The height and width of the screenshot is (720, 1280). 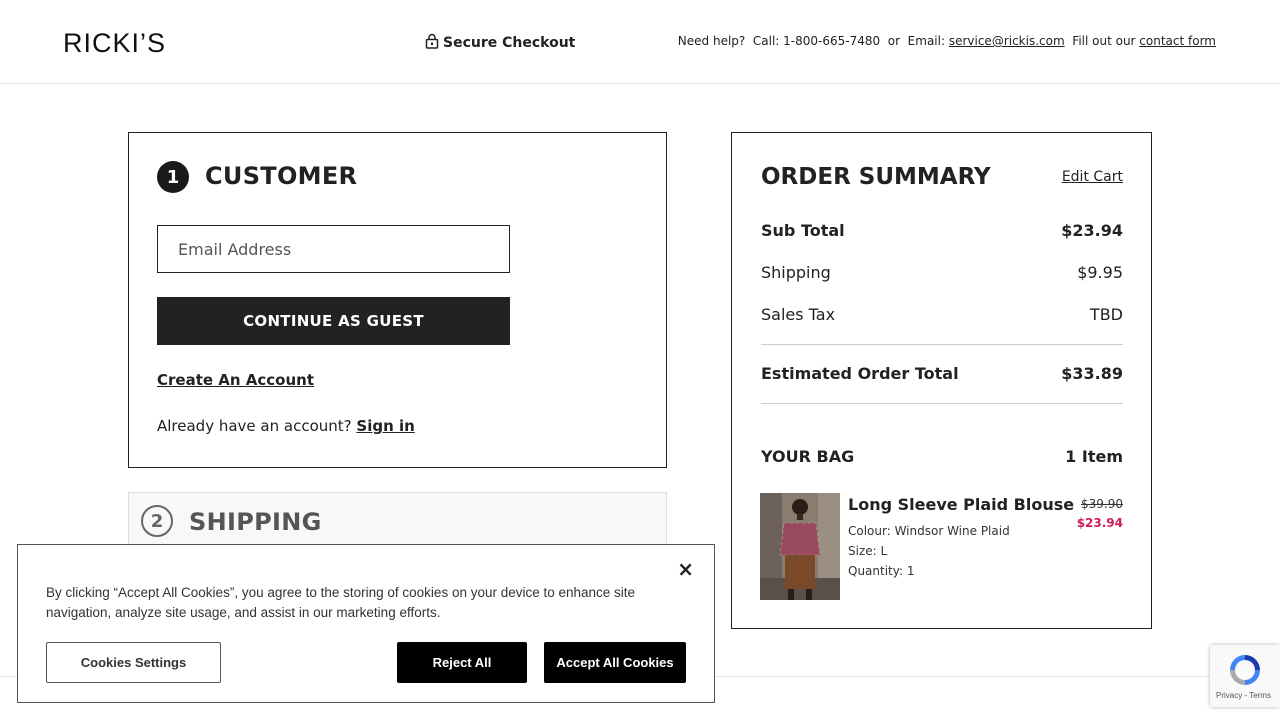 What do you see at coordinates (961, 504) in the screenshot?
I see `product-name: Long Sleeve Plaid Blouse` at bounding box center [961, 504].